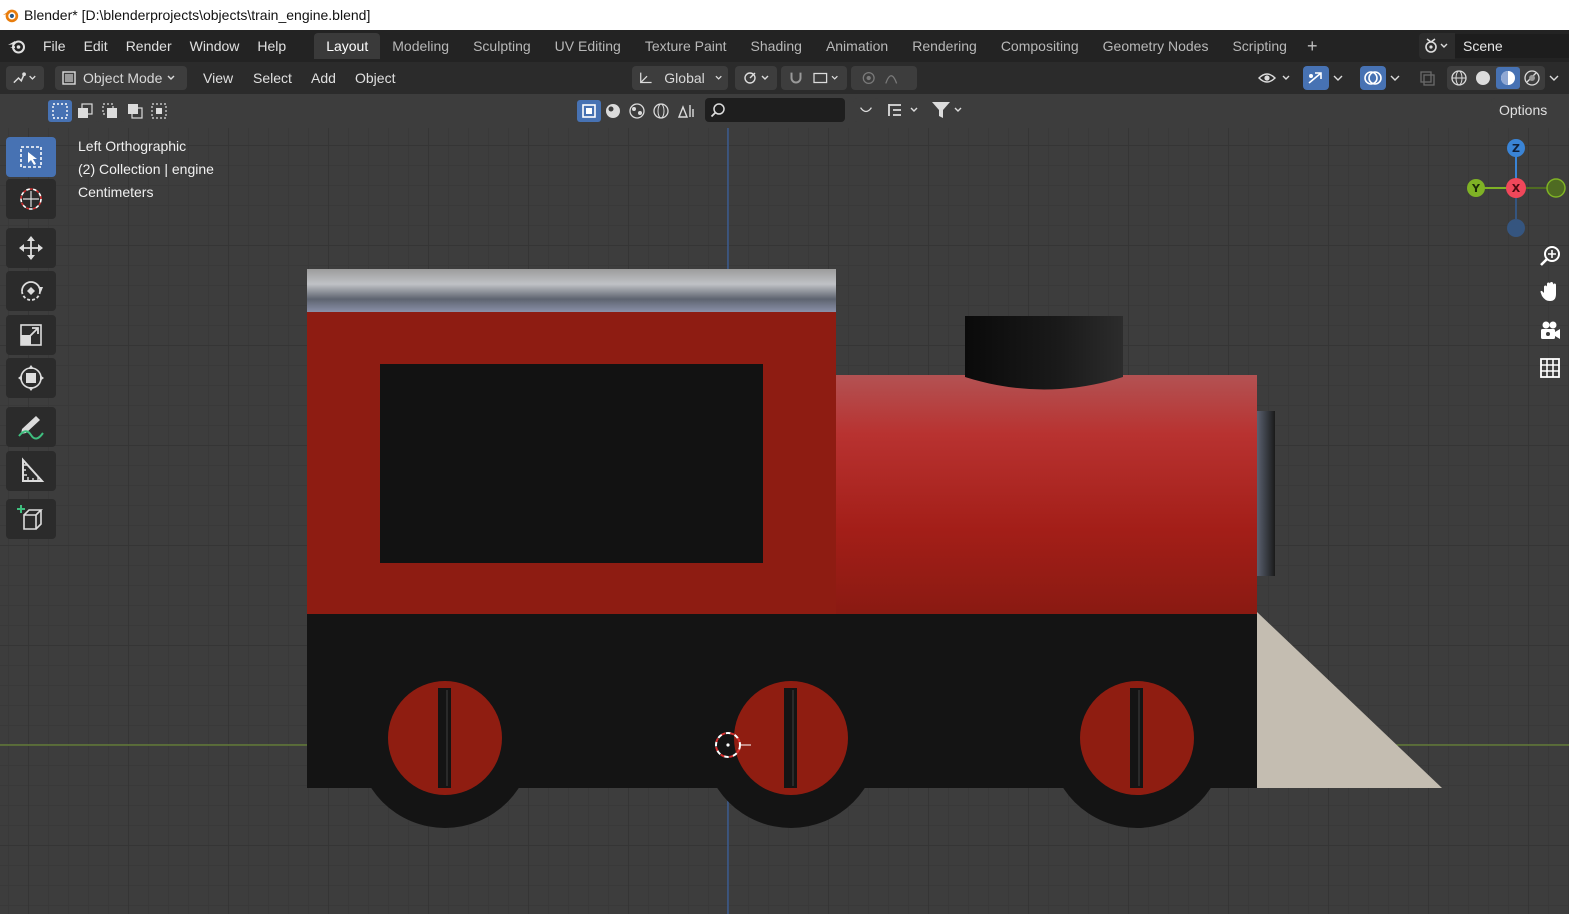  I want to click on select-subtract-icon, so click(110, 111).